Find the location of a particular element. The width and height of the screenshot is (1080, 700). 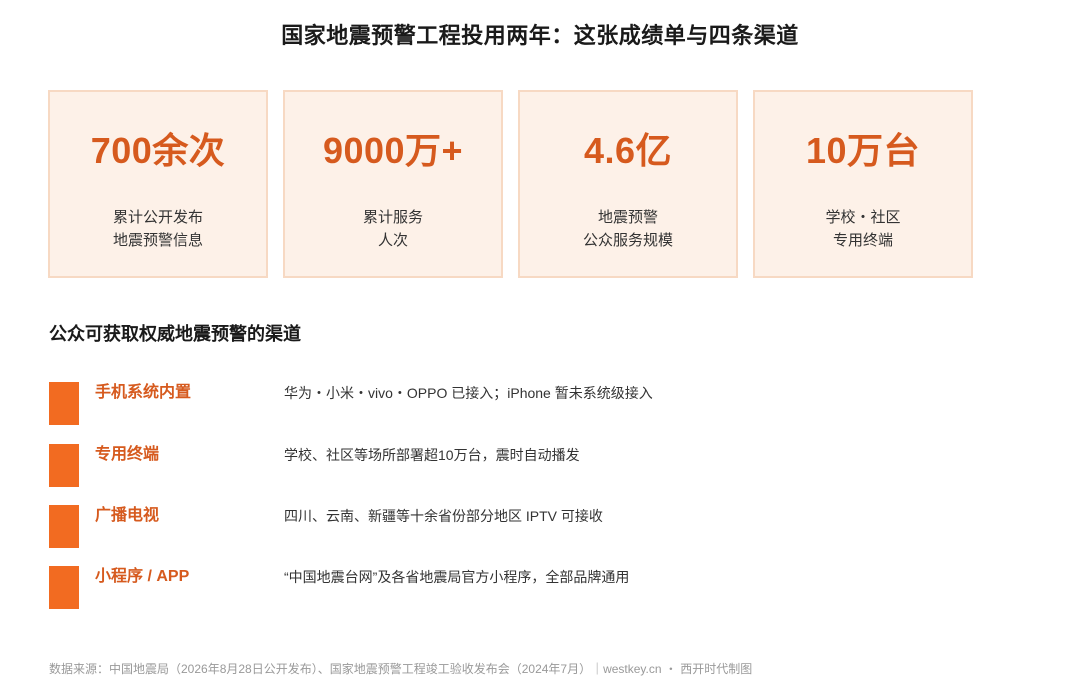

channel-name: 小程序 / APP is located at coordinates (142, 576).